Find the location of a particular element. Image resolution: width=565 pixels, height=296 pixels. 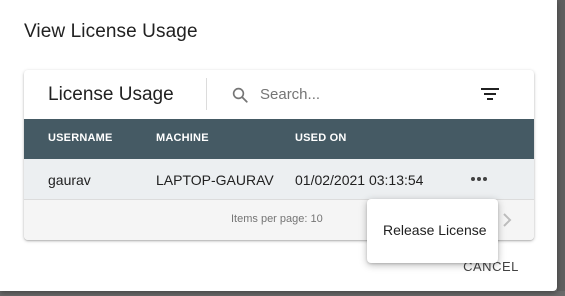

search-input is located at coordinates (360, 94).